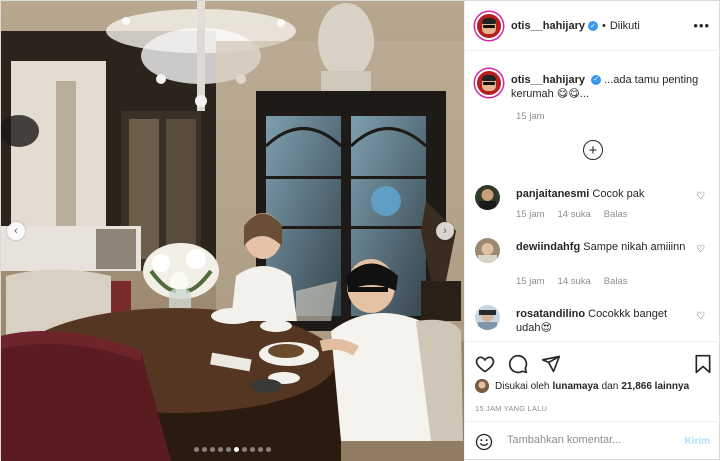  What do you see at coordinates (587, 440) in the screenshot?
I see `comment-input` at bounding box center [587, 440].